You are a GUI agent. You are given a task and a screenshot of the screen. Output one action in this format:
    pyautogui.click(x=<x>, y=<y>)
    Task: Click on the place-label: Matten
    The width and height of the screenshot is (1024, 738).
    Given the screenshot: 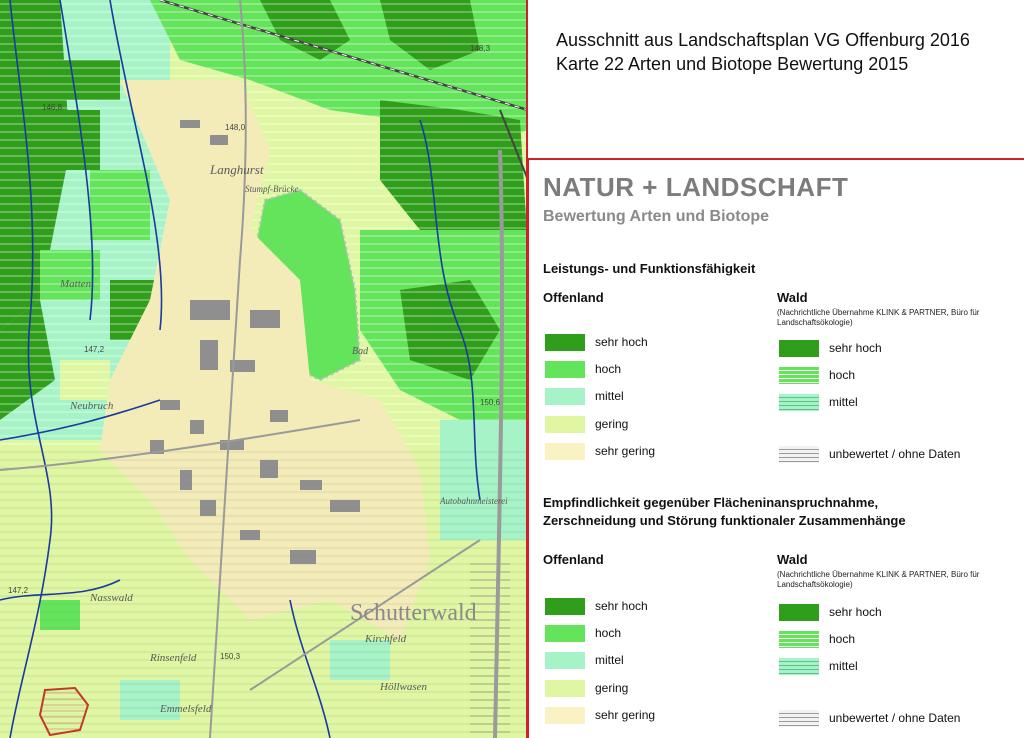 What is the action you would take?
    pyautogui.click(x=76, y=284)
    